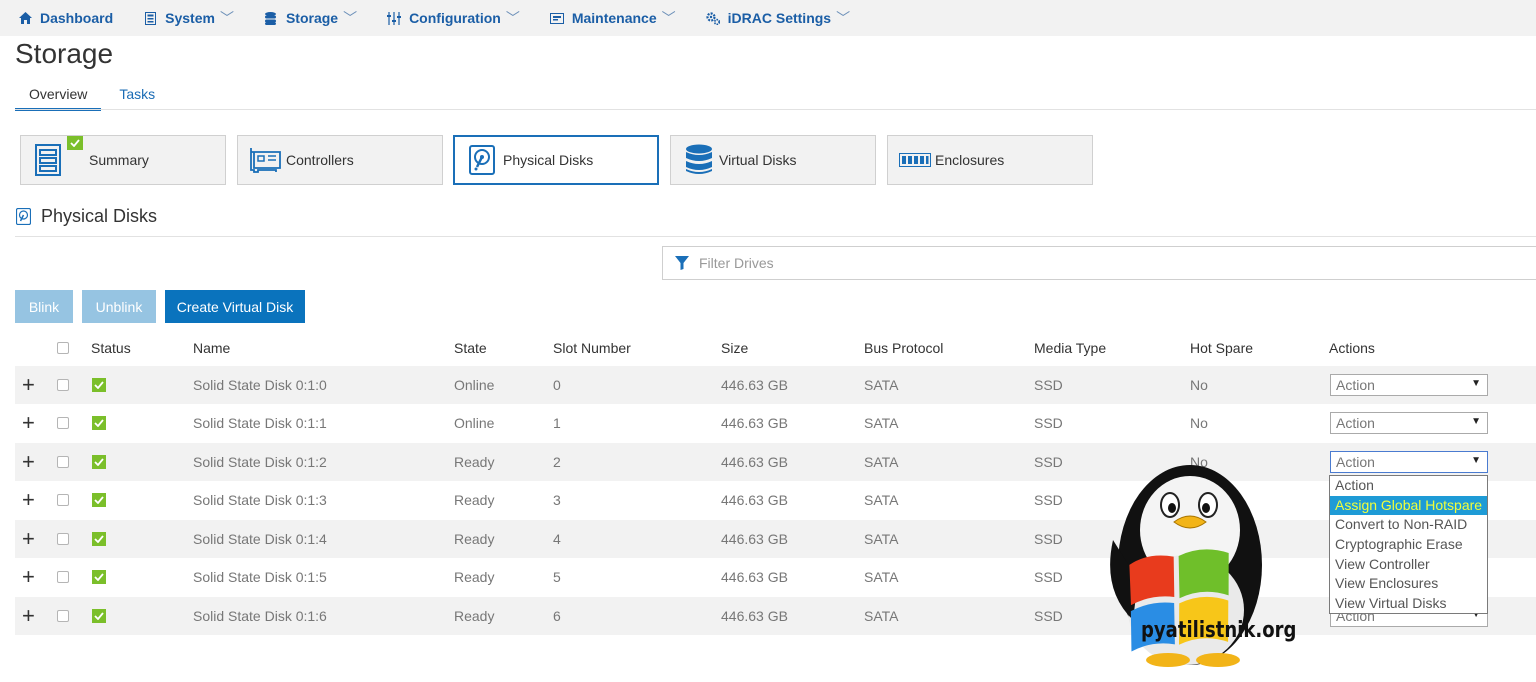 This screenshot has height=682, width=1536. What do you see at coordinates (260, 577) in the screenshot?
I see `cell-name: Solid State Disk 0:1:5` at bounding box center [260, 577].